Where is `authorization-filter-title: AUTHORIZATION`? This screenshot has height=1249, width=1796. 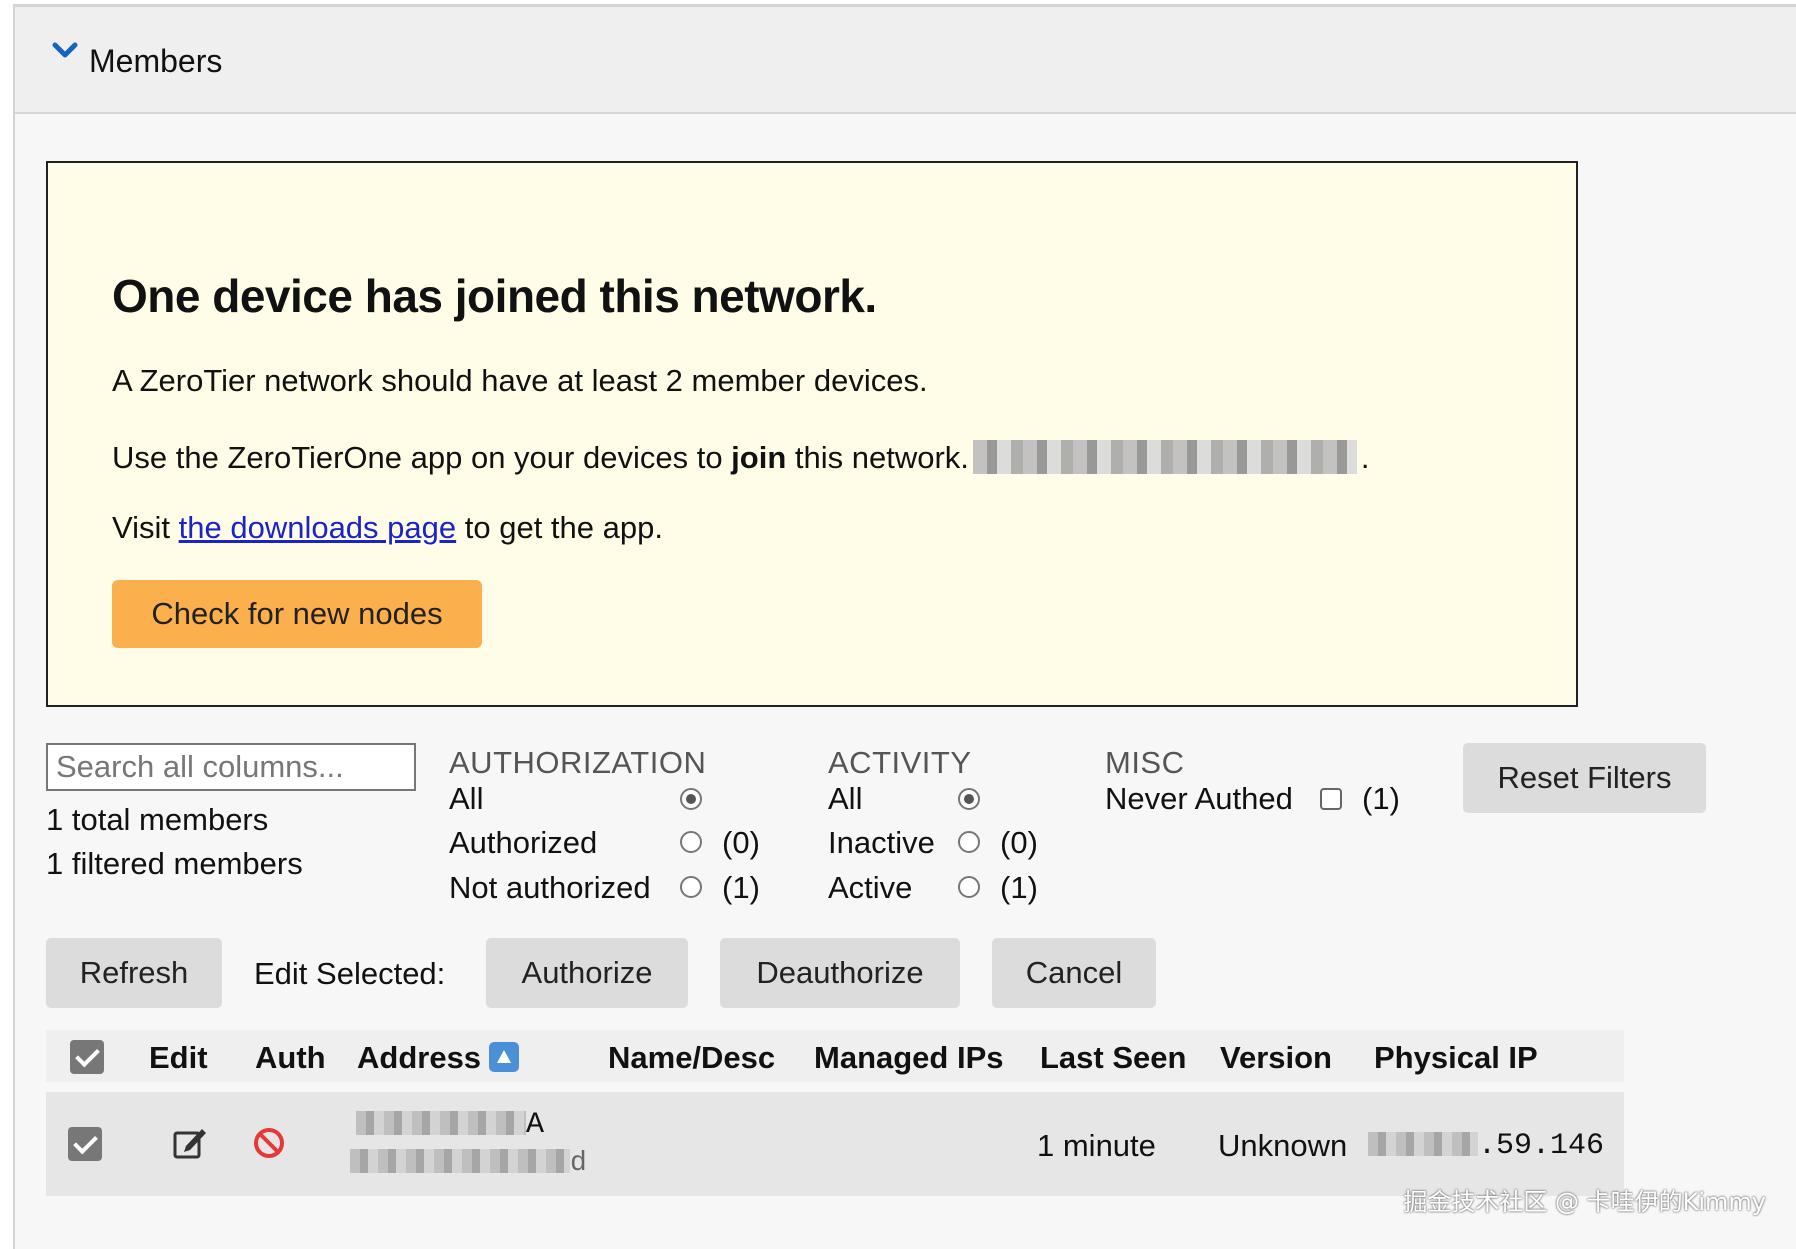
authorization-filter-title: AUTHORIZATION is located at coordinates (578, 762).